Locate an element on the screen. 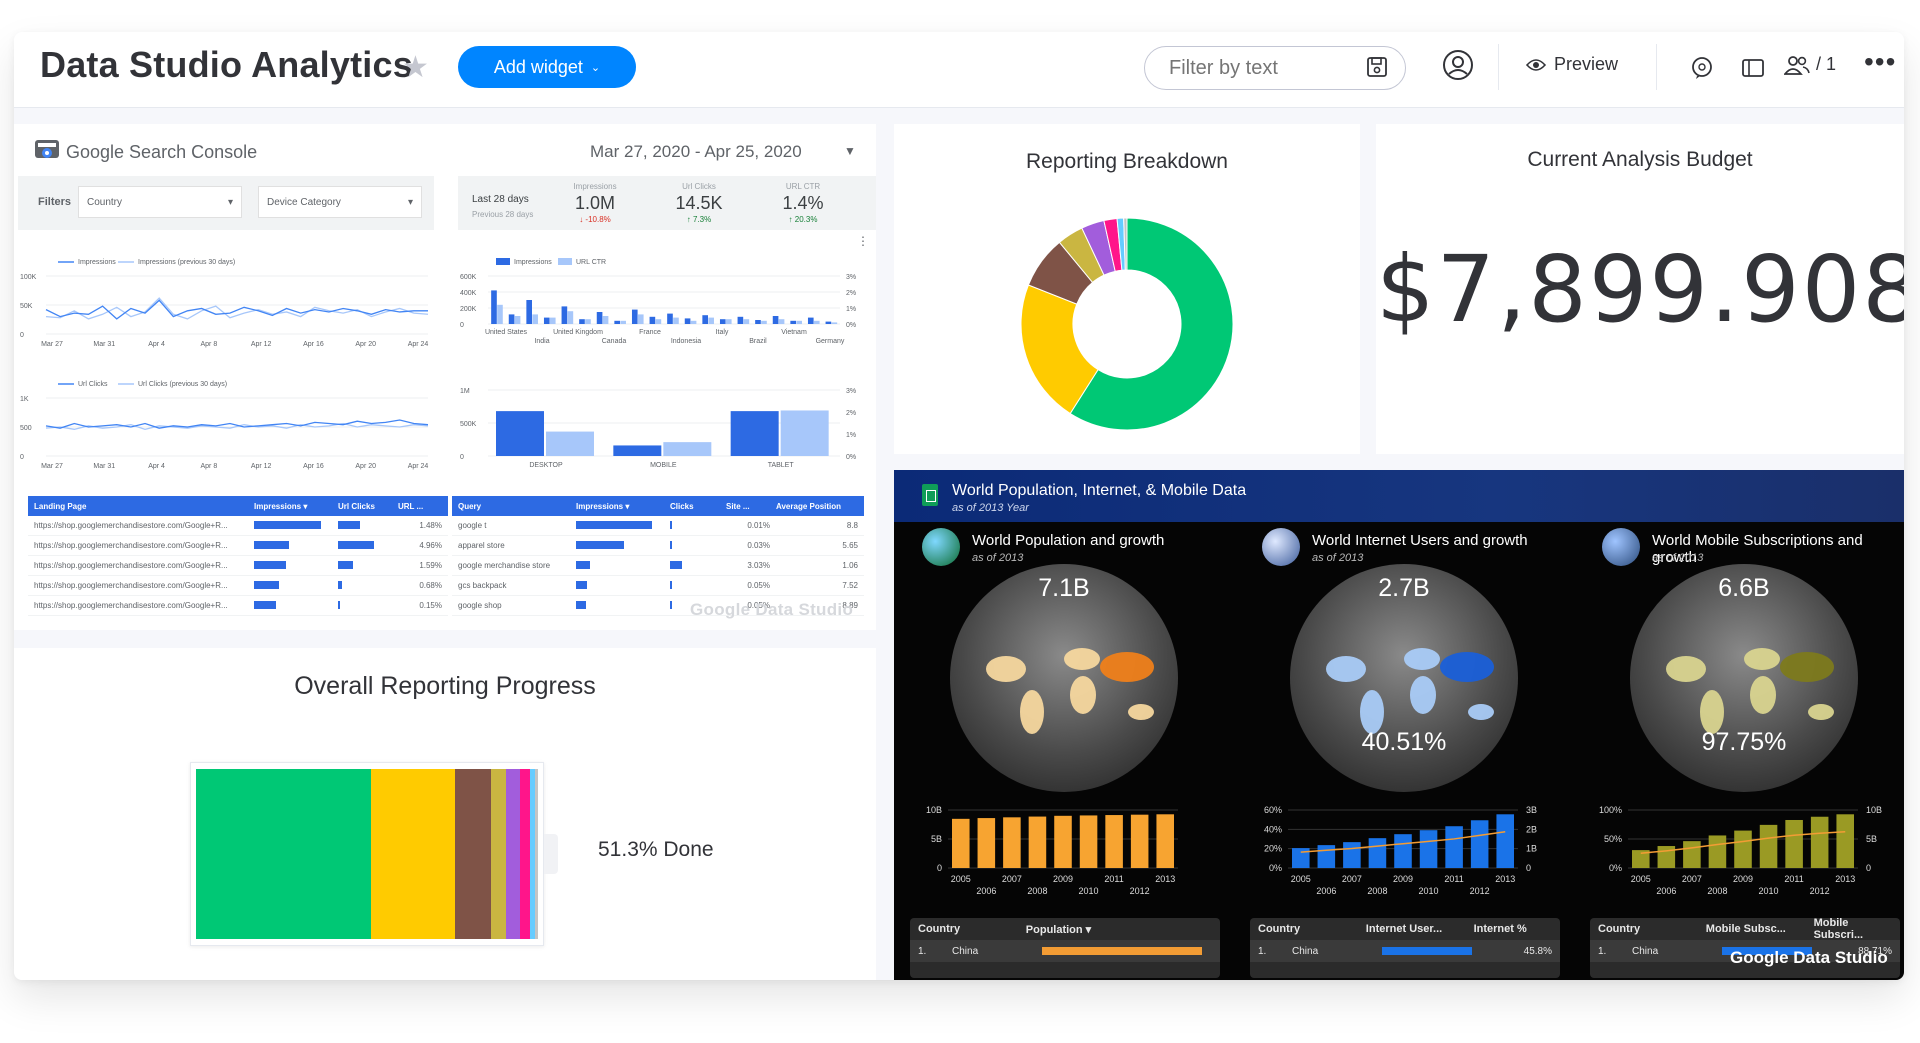  query-cell: google t is located at coordinates (514, 525).